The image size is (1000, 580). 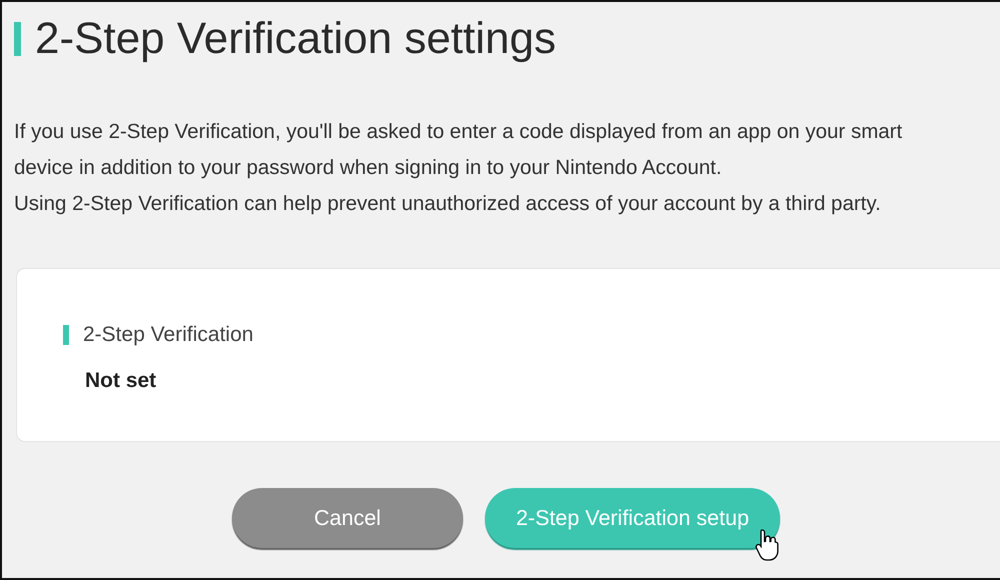 What do you see at coordinates (66, 335) in the screenshot?
I see `label-accent-bar` at bounding box center [66, 335].